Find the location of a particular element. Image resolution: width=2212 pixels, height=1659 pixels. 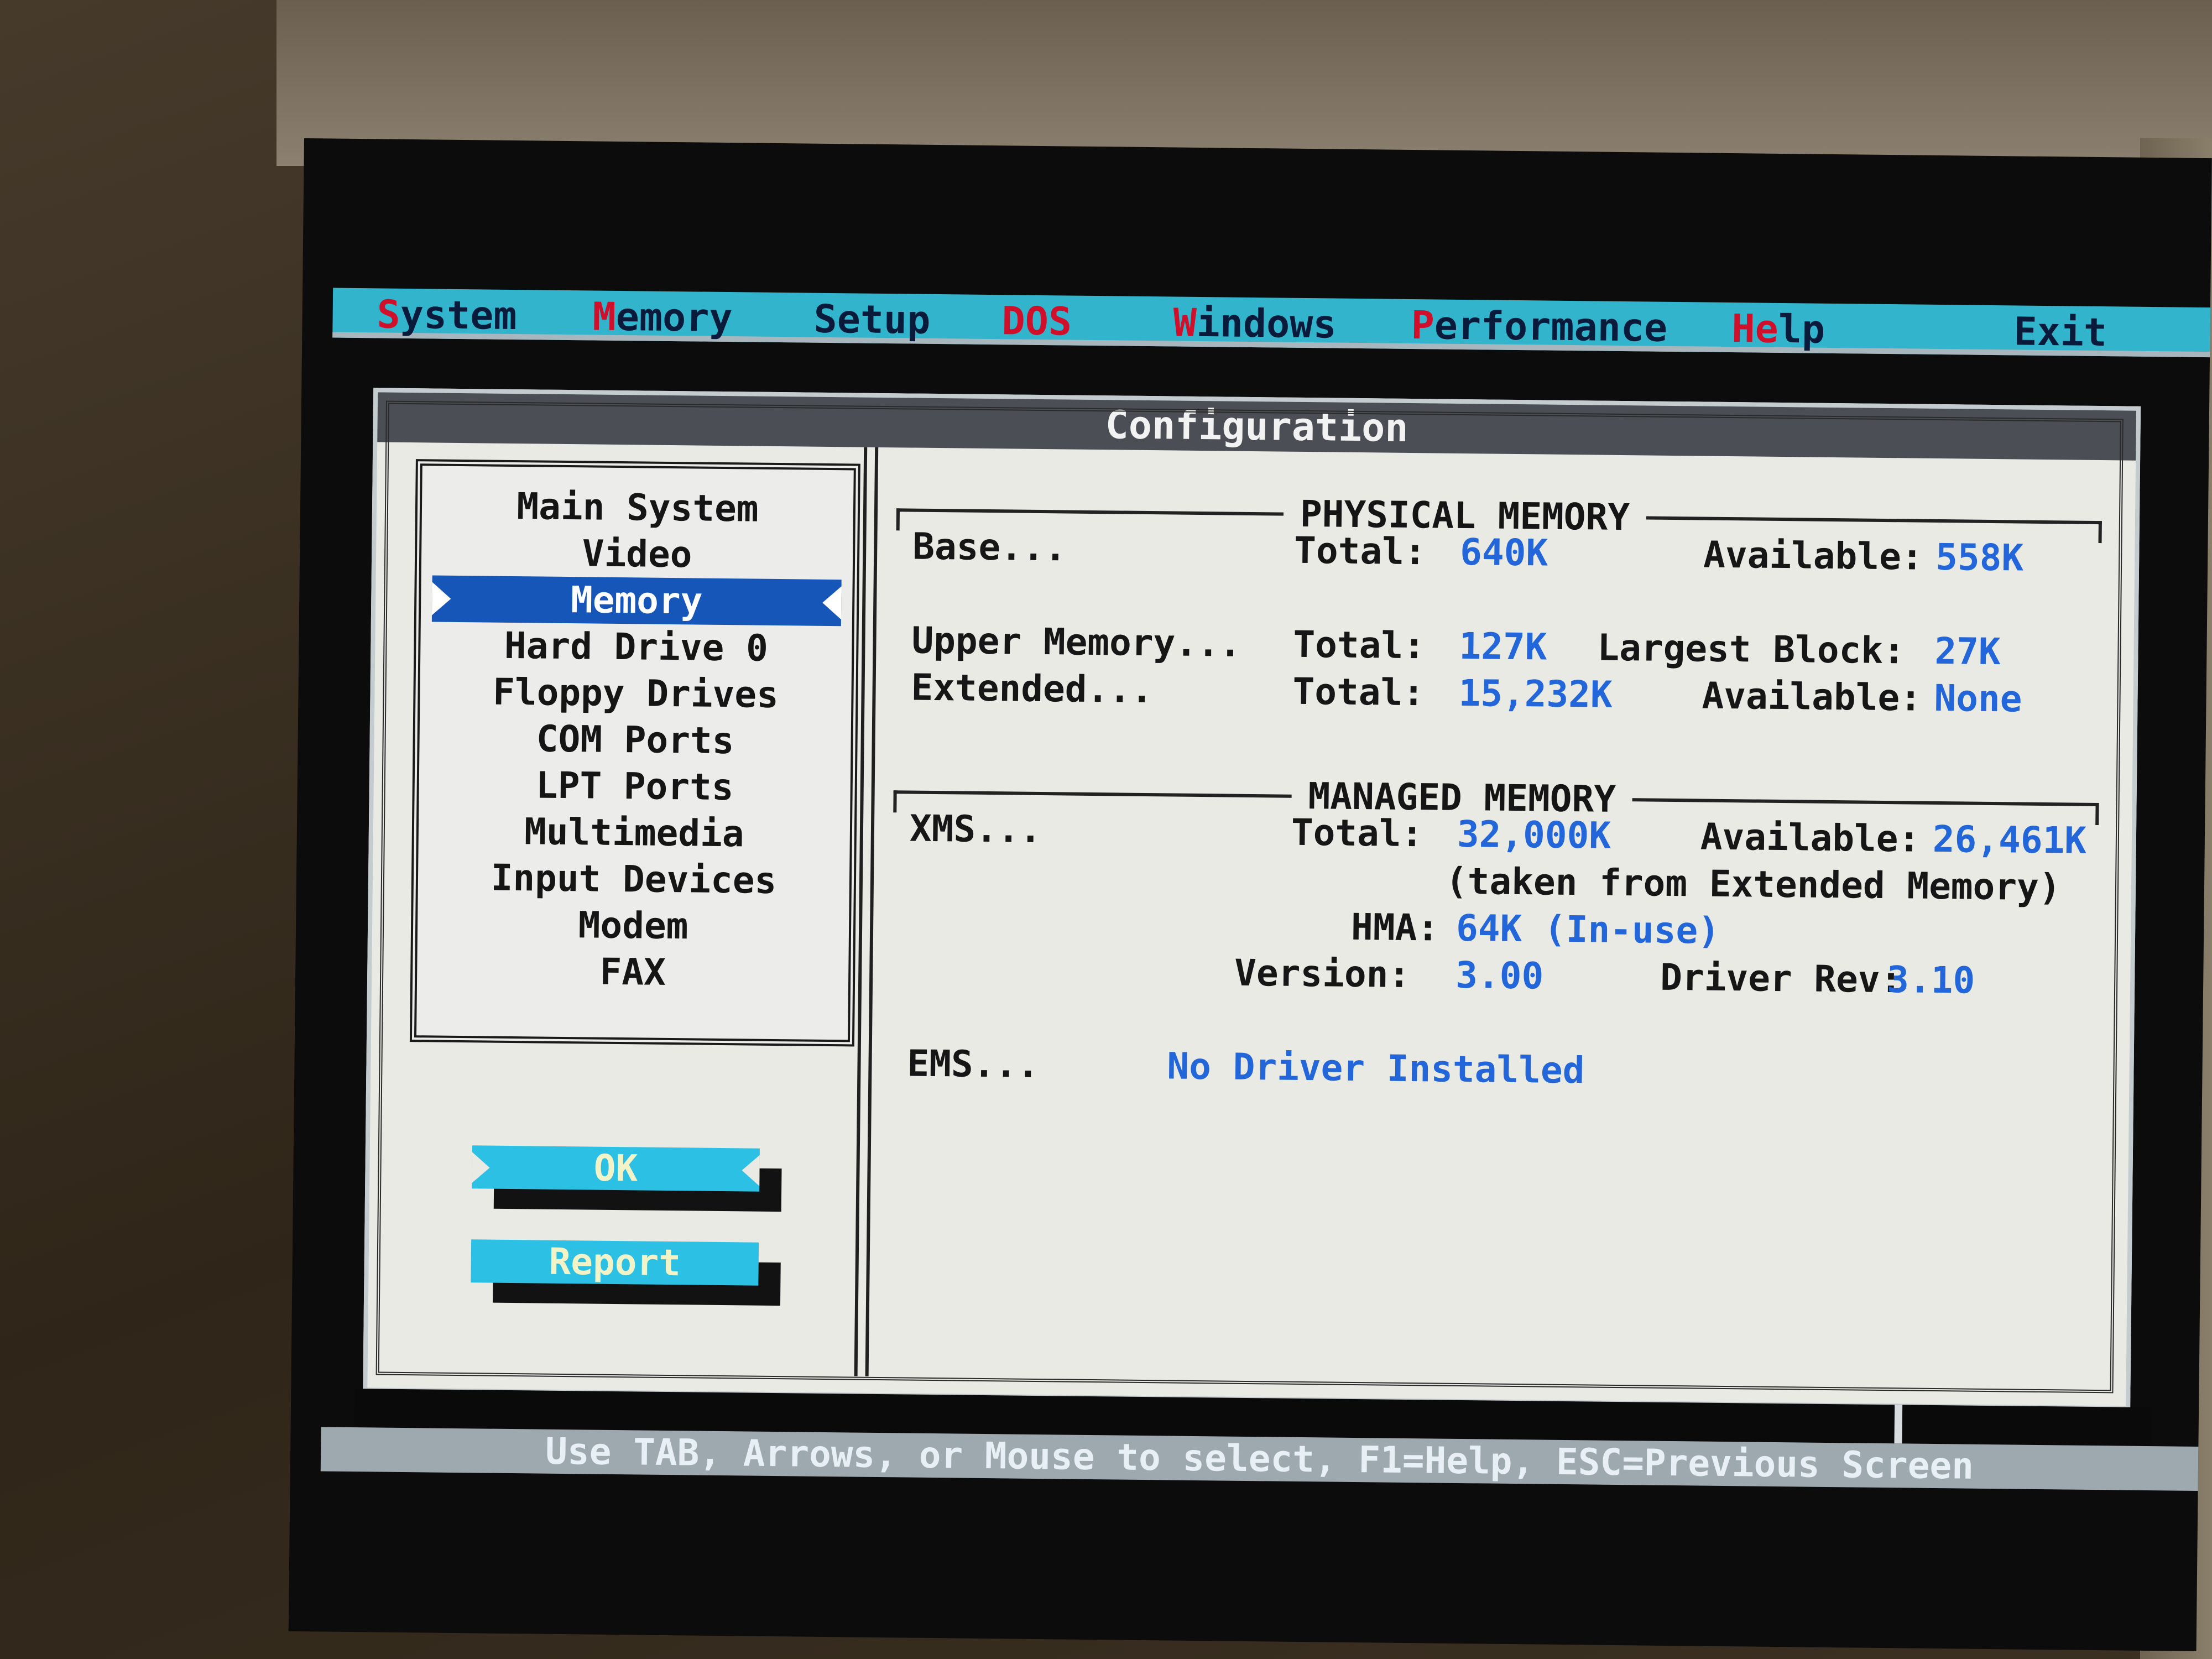

menu-label: Exit is located at coordinates (2060, 332).